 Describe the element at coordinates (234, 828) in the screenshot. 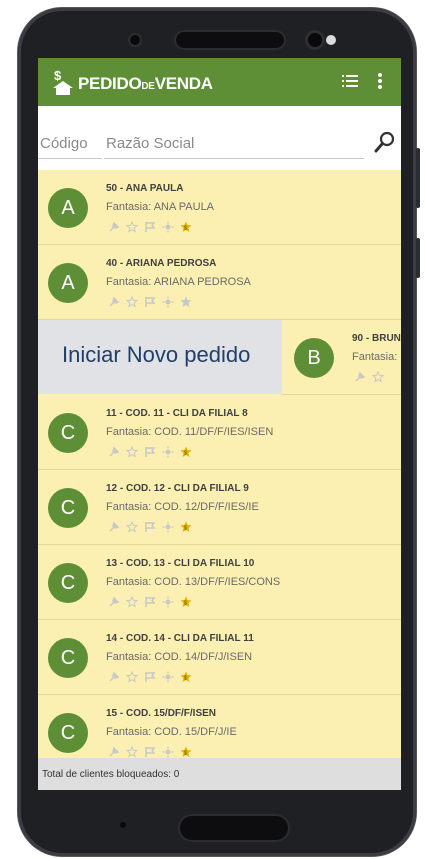

I see `fingerprint-sensor` at that location.